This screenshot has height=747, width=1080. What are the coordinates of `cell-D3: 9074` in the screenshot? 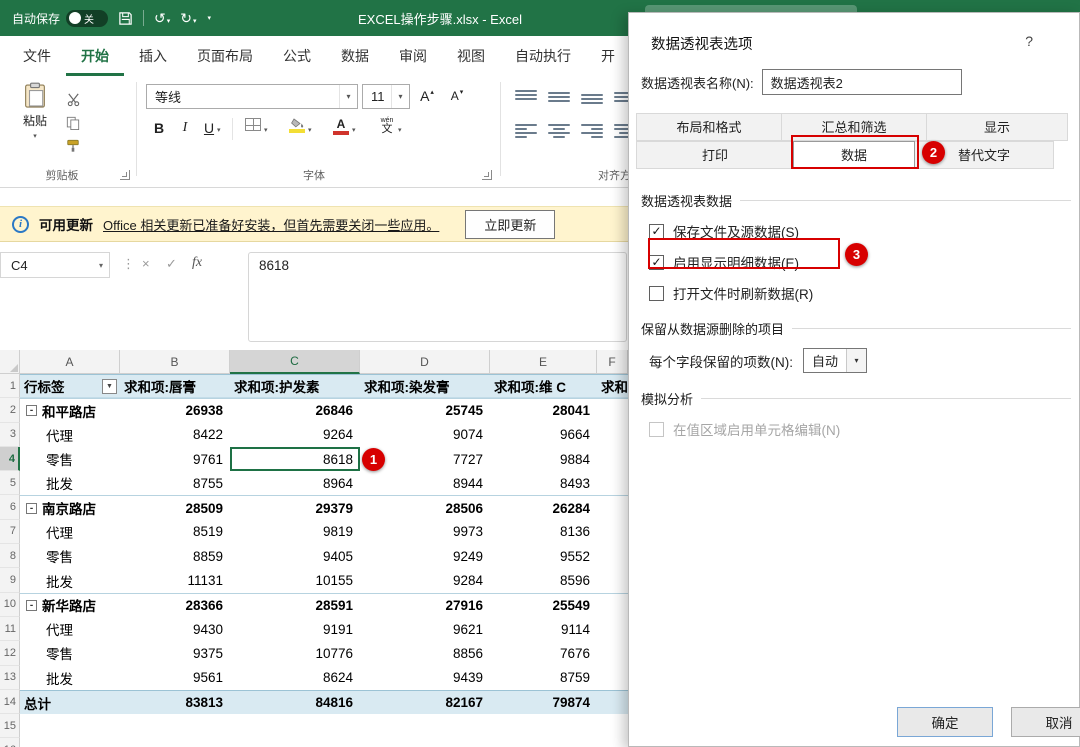 It's located at (425, 435).